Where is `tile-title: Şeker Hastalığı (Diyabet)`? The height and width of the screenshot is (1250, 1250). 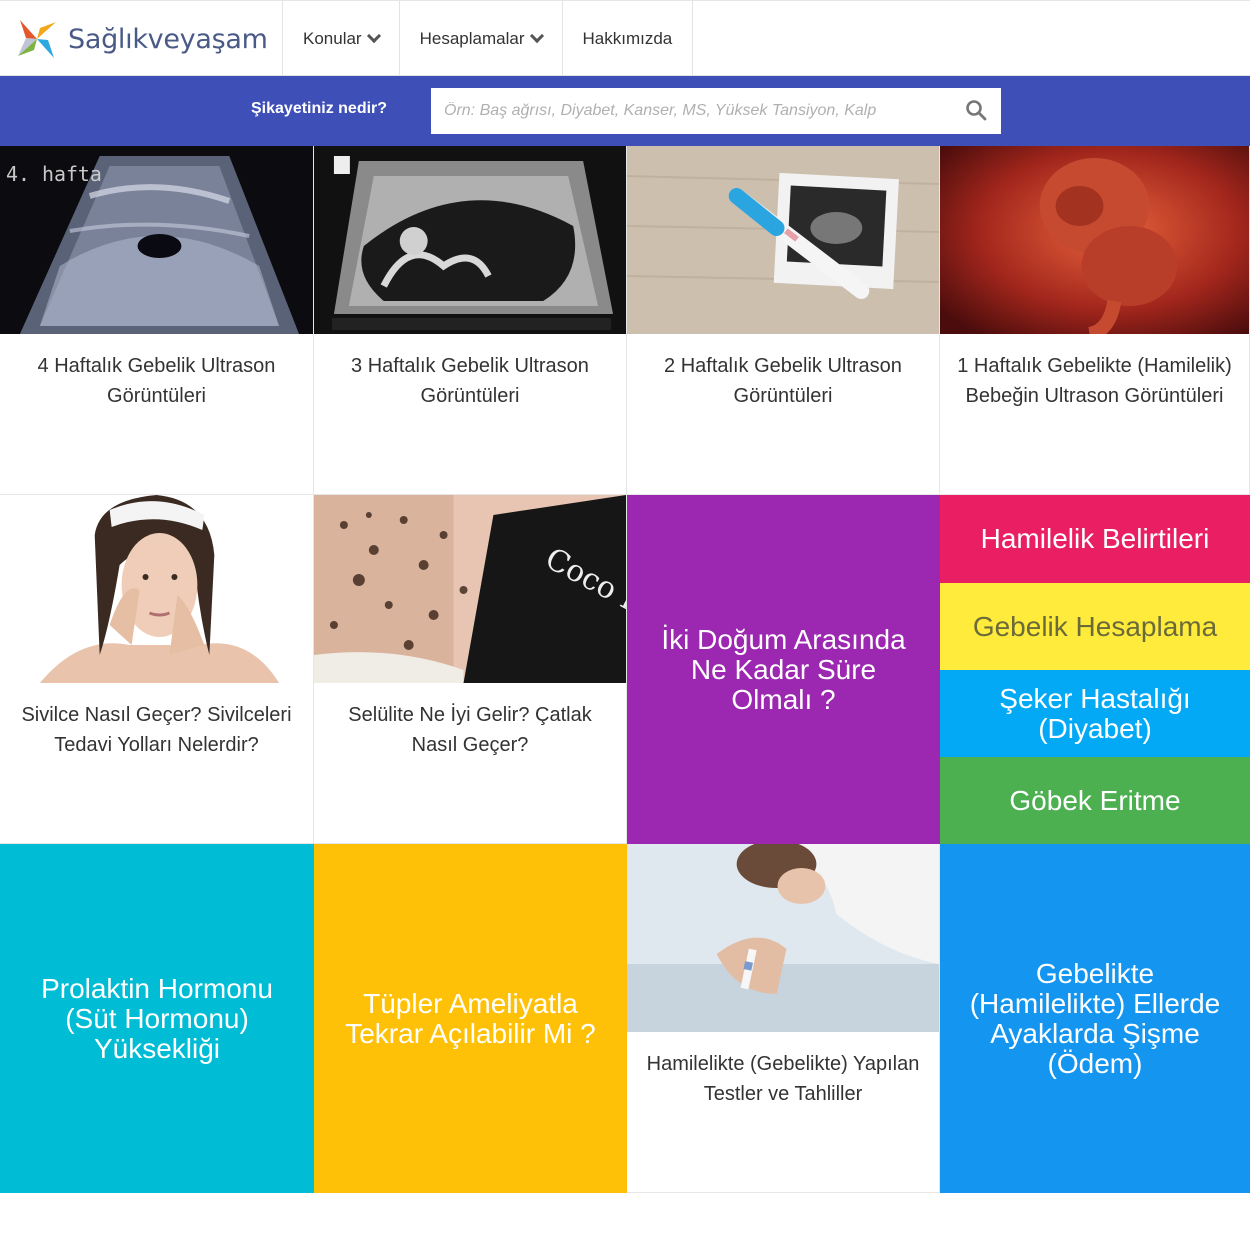
tile-title: Şeker Hastalığı (Diyabet) is located at coordinates (1095, 713).